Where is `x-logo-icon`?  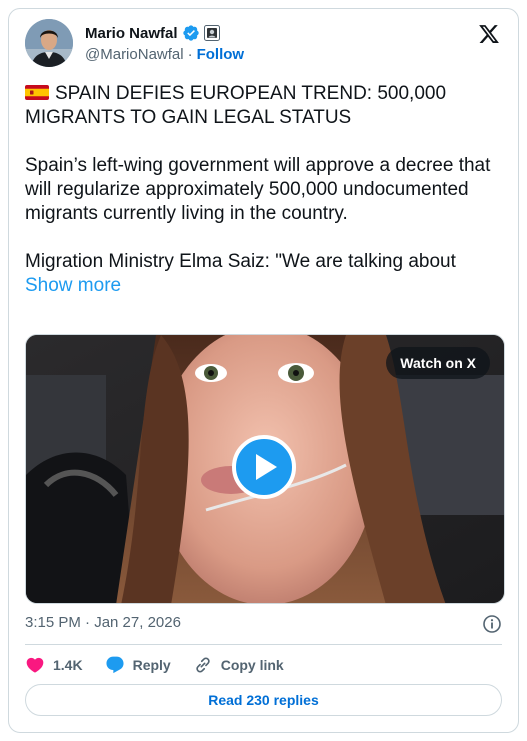 x-logo-icon is located at coordinates (489, 34).